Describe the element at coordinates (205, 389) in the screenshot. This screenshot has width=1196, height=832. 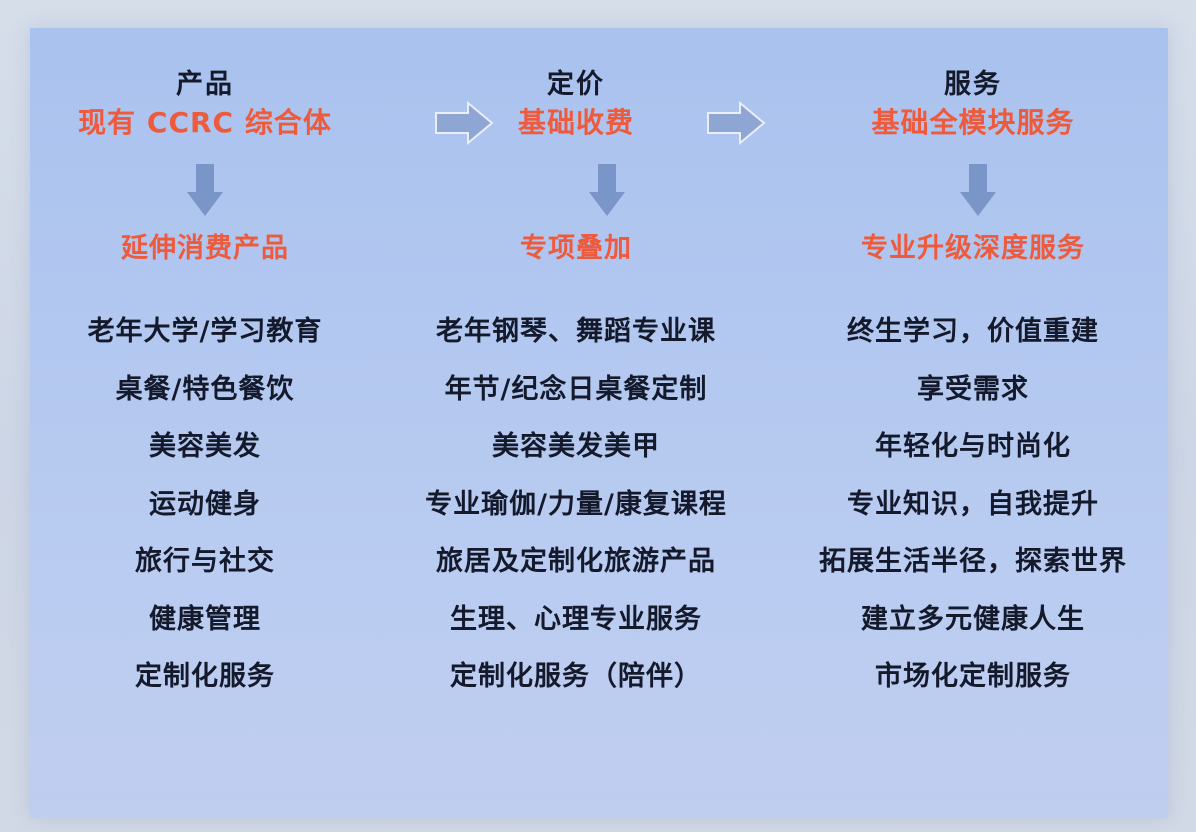
I see `list-item: 桌餐/特色餐饮` at that location.